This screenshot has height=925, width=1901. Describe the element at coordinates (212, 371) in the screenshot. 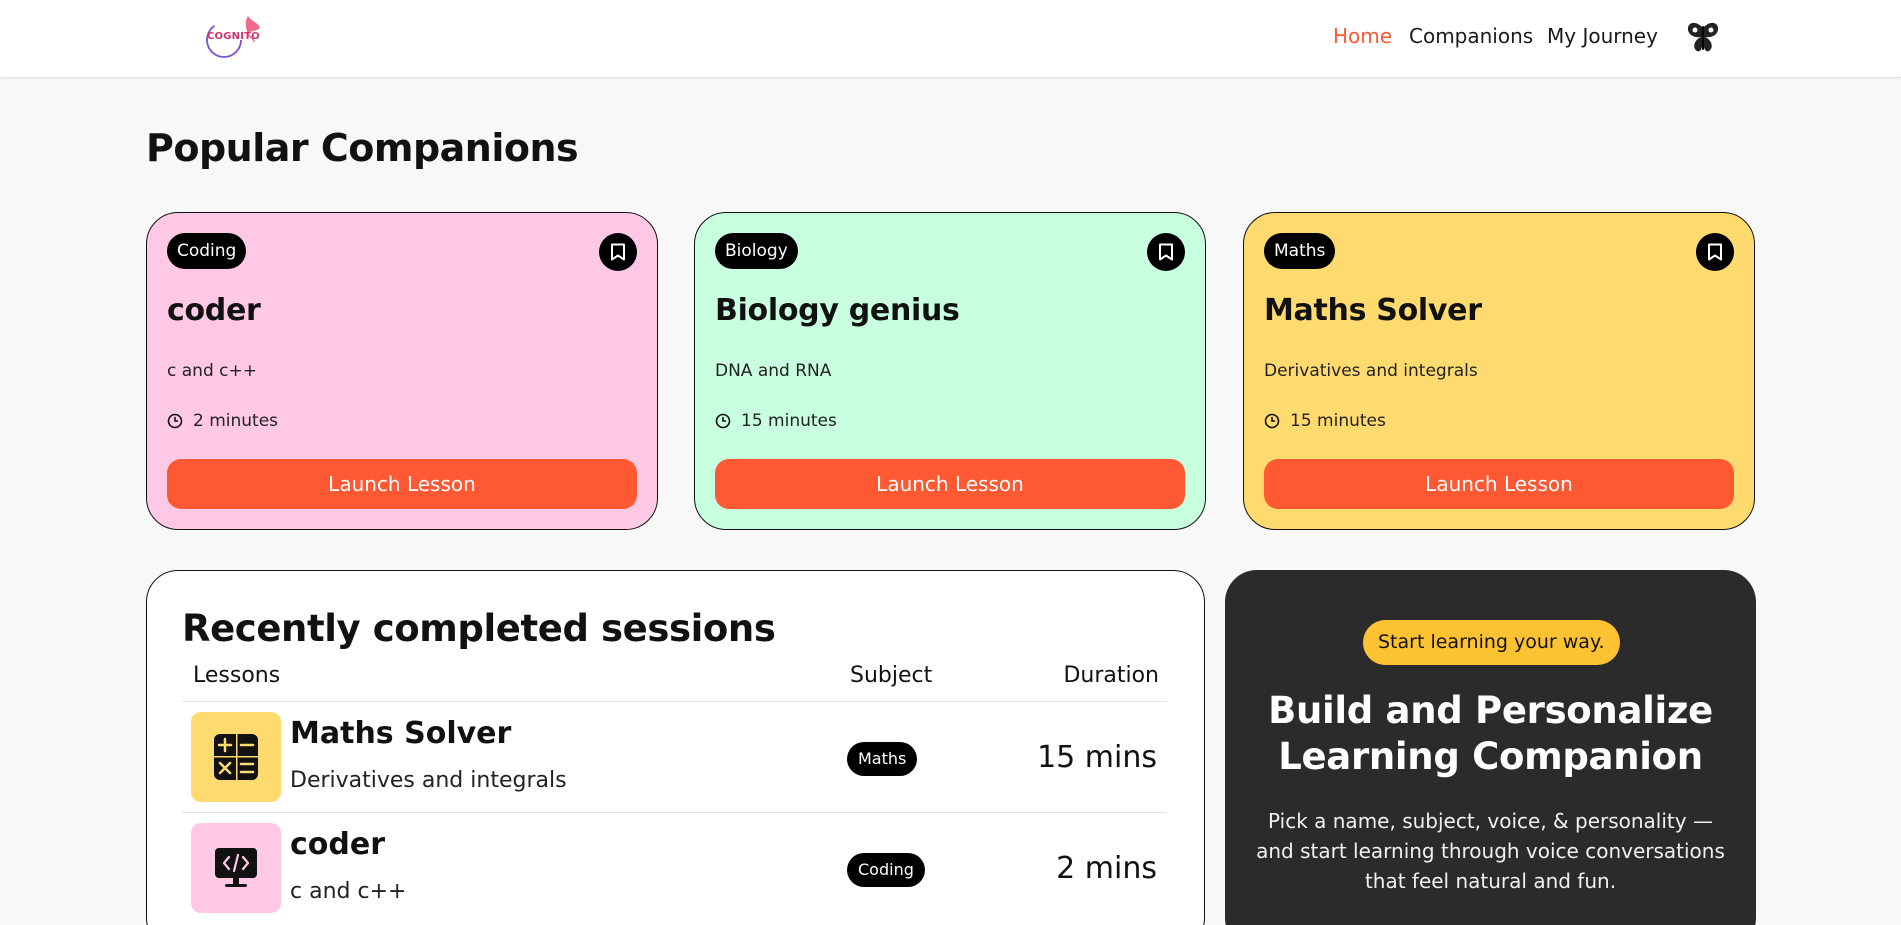

I see `companion-topic: c and c++` at that location.